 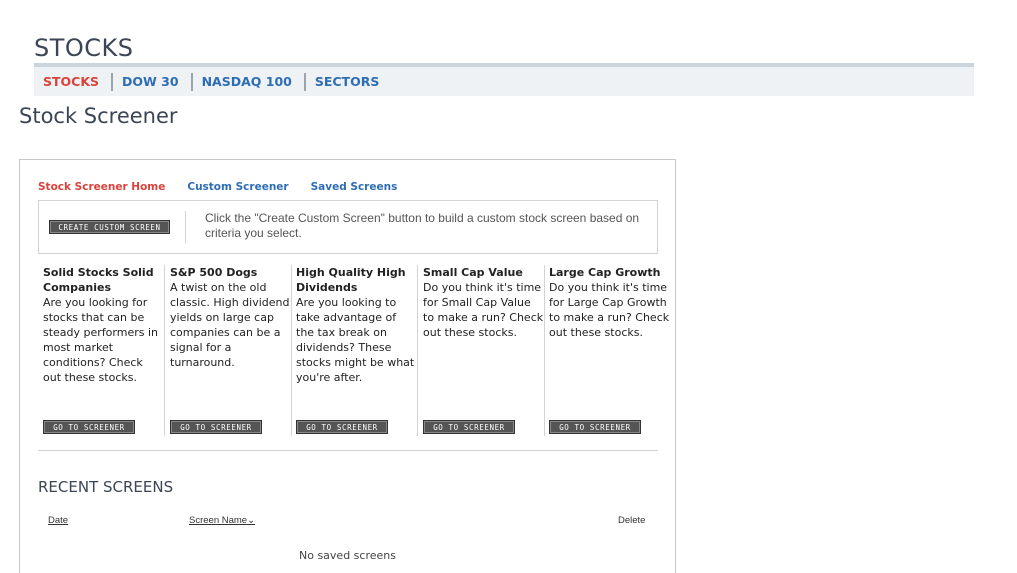 What do you see at coordinates (106, 487) in the screenshot?
I see `recent-screens-title: RECENT SCREENS` at bounding box center [106, 487].